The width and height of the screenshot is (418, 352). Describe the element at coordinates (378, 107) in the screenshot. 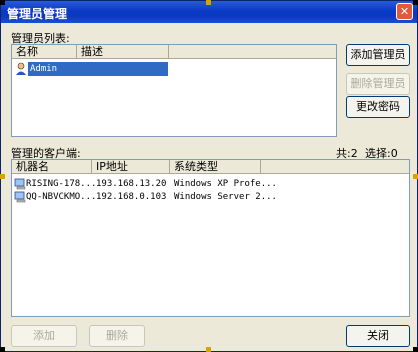

I see `change-password-button: 更改密码` at that location.